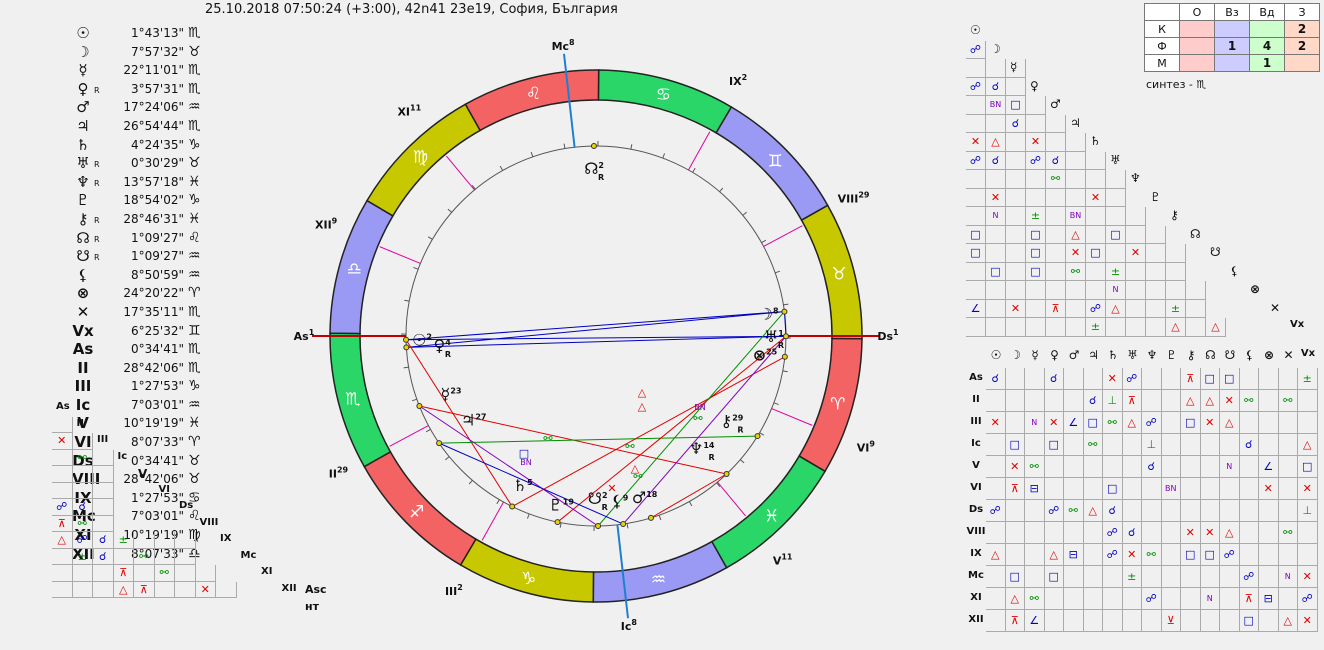 The height and width of the screenshot is (650, 1324). What do you see at coordinates (194, 461) in the screenshot?
I see `sign-glyph: ♉` at bounding box center [194, 461].